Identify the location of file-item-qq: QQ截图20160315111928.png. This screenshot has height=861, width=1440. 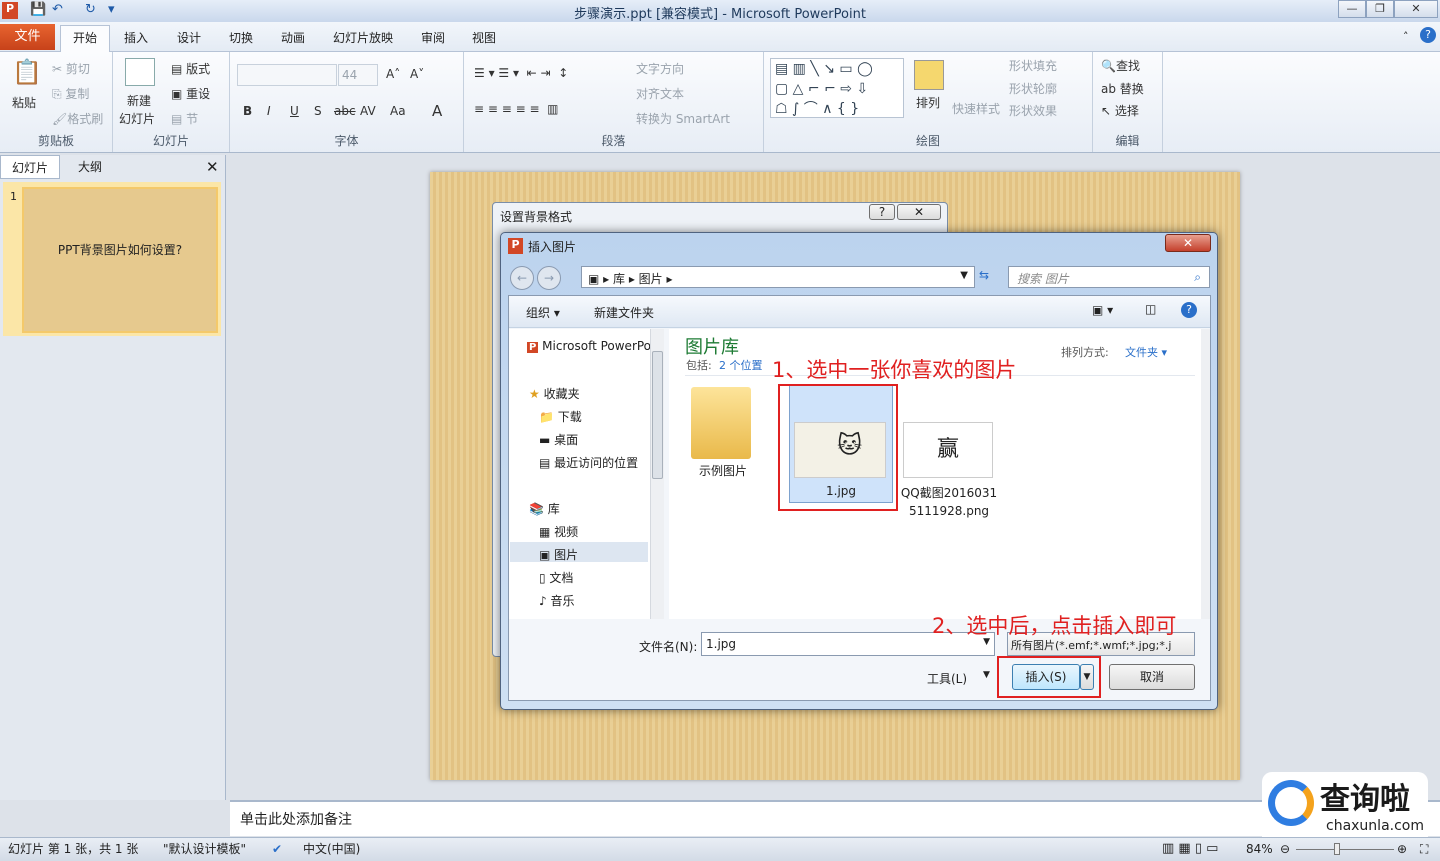
(949, 502).